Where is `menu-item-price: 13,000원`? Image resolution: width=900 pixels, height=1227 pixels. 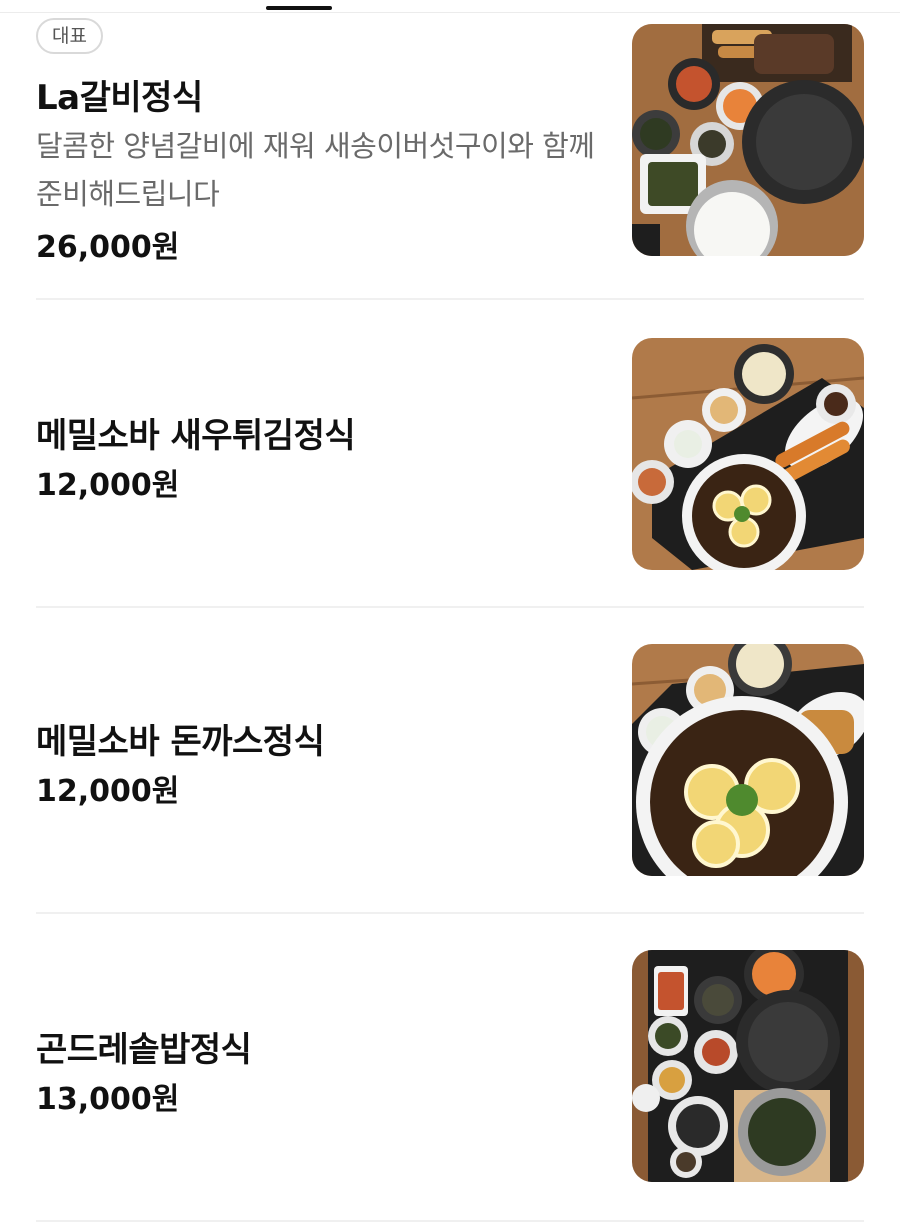 menu-item-price: 13,000원 is located at coordinates (108, 1099).